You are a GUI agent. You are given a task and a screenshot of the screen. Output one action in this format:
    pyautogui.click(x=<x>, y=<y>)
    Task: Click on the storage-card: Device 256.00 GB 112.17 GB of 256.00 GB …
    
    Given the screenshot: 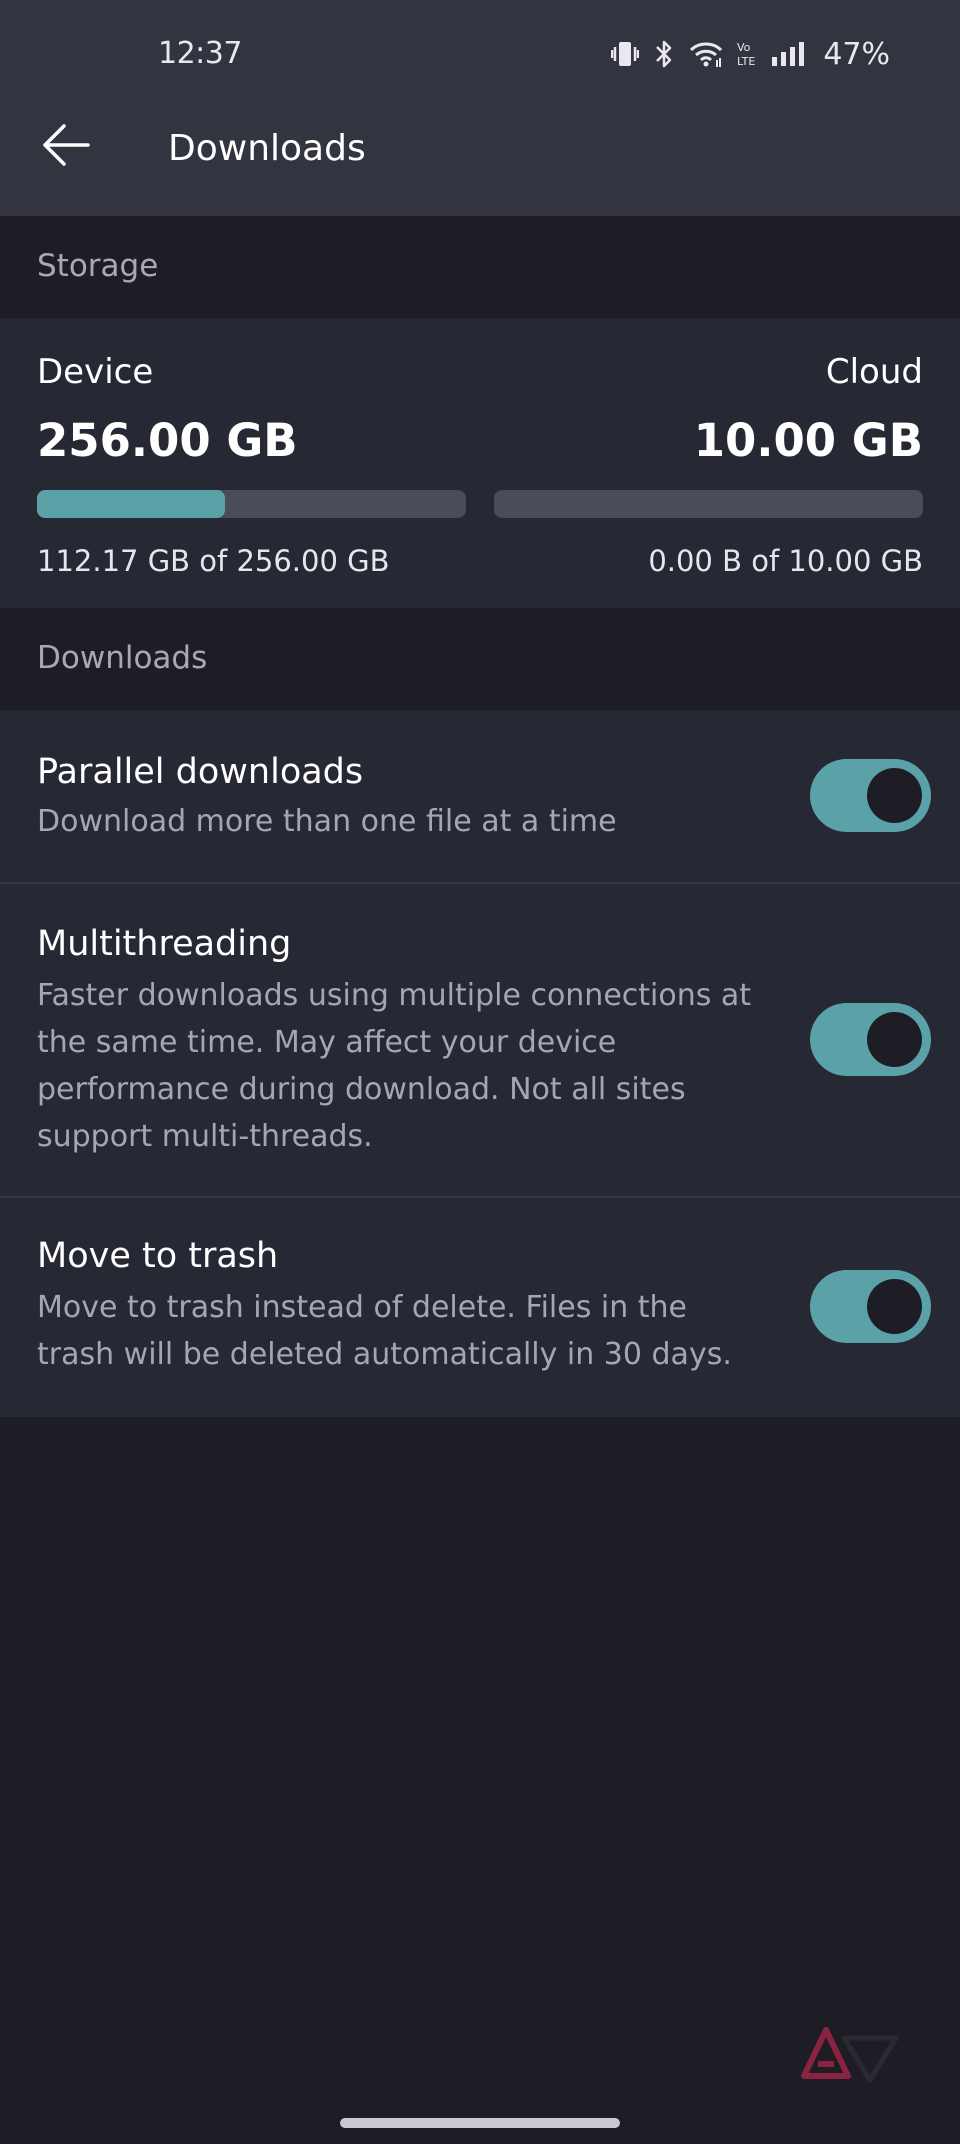 What is the action you would take?
    pyautogui.click(x=480, y=463)
    